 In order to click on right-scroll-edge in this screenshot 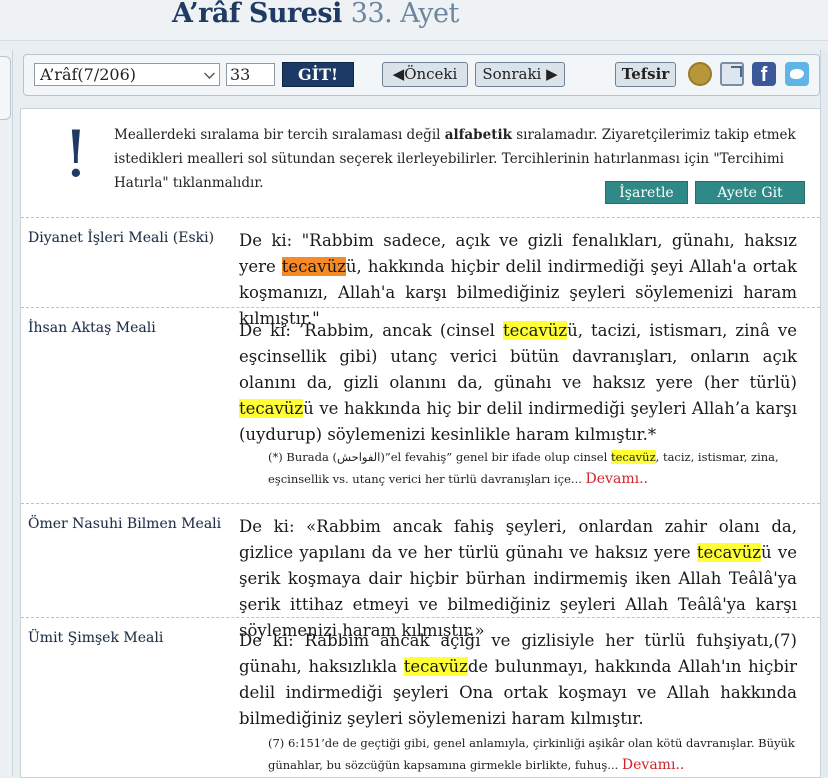, I will do `click(824, 413)`.